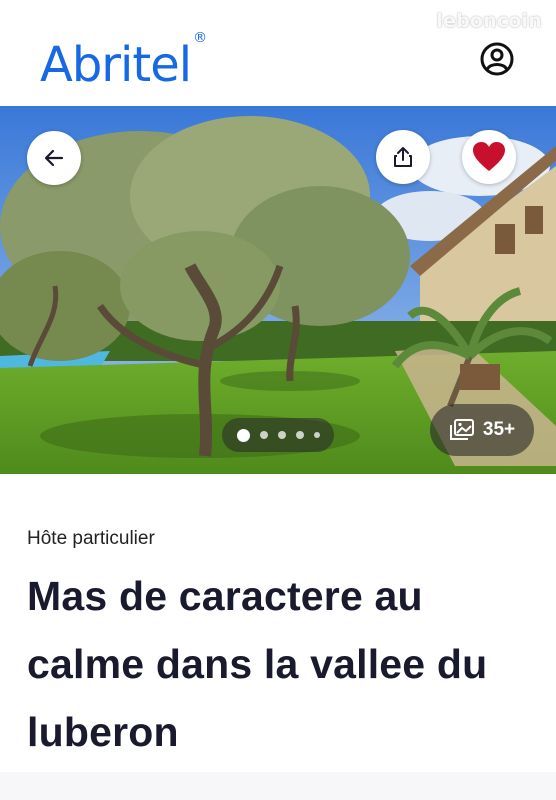 The image size is (556, 800). Describe the element at coordinates (116, 65) in the screenshot. I see `logo-text: Abritel` at that location.